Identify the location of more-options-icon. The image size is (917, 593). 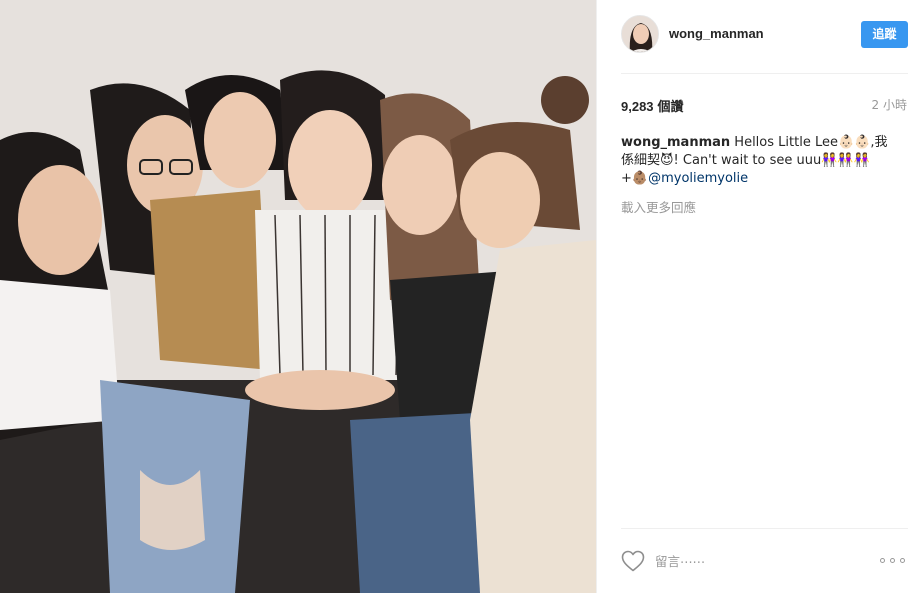
(893, 560).